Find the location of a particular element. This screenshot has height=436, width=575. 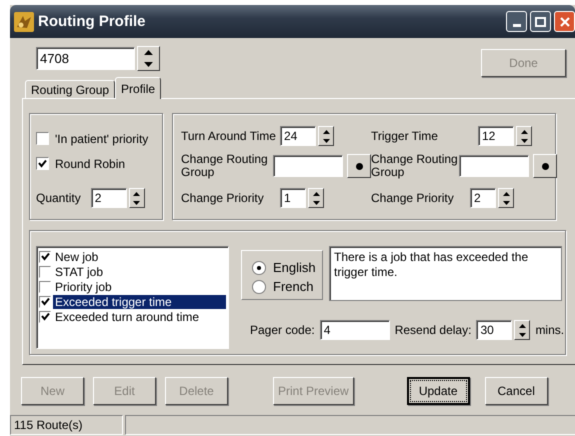

number-field: 1 is located at coordinates (293, 198).